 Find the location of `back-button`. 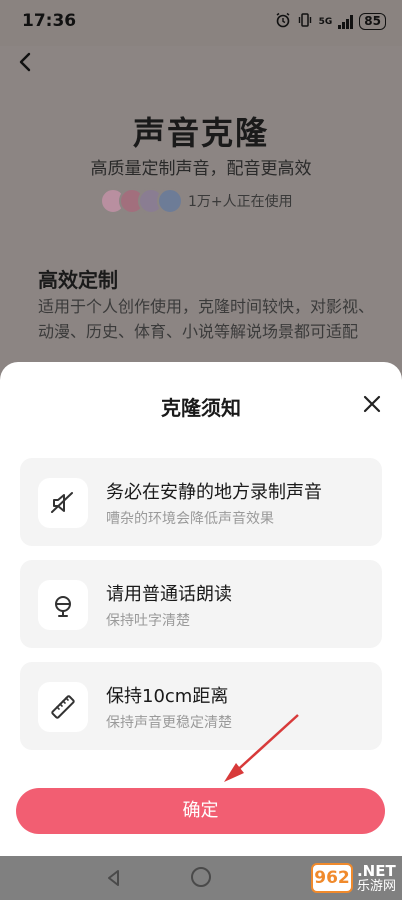

back-button is located at coordinates (26, 62).